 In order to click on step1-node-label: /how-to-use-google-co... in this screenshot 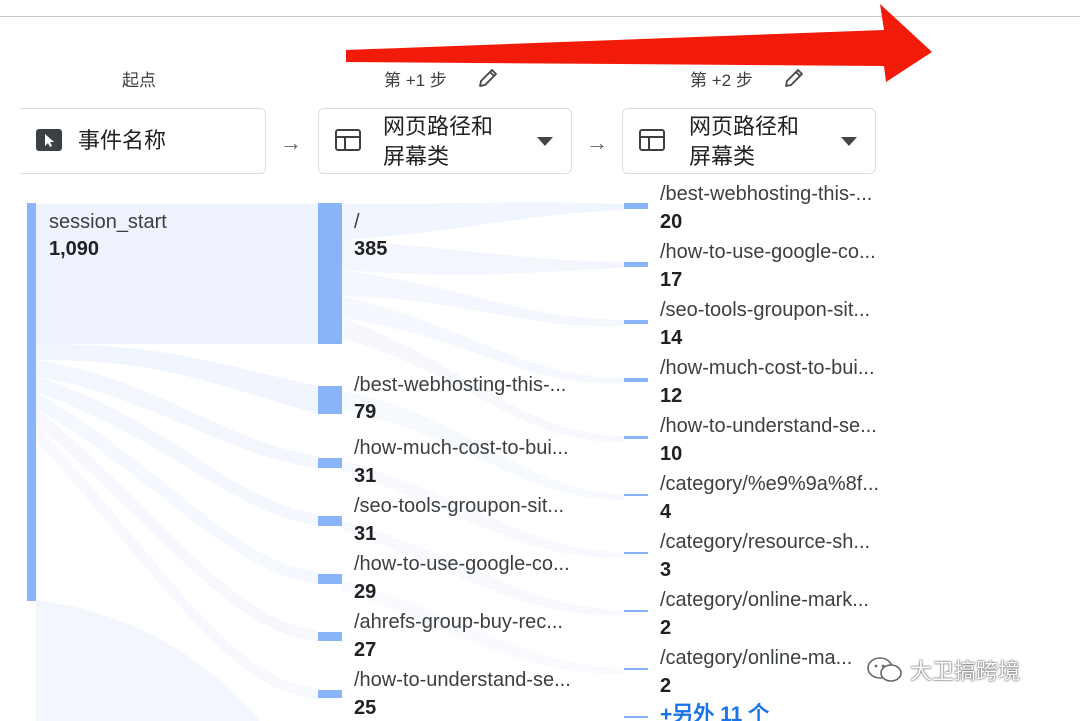, I will do `click(462, 564)`.